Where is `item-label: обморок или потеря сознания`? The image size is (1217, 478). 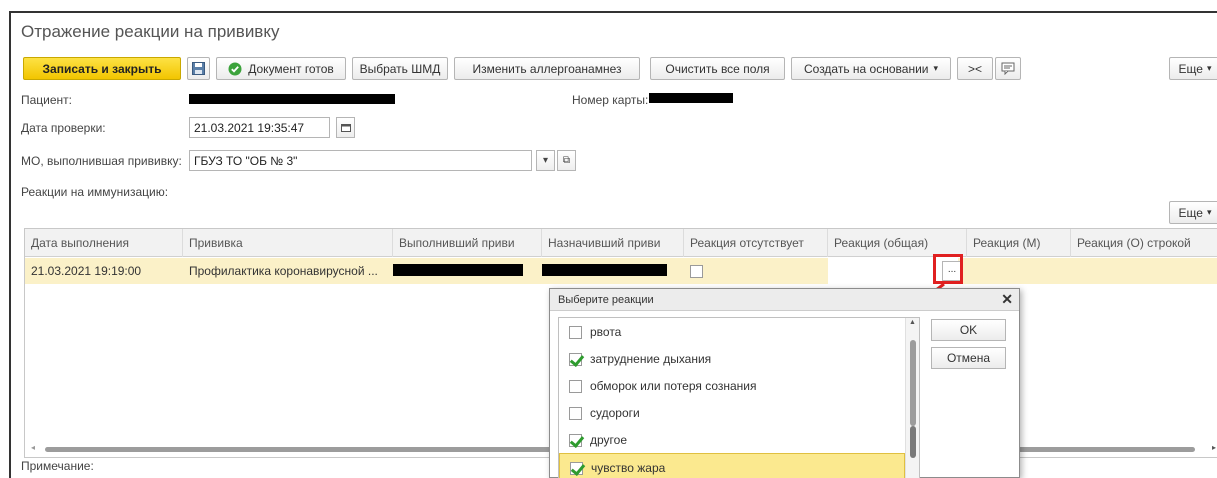
item-label: обморок или потеря сознания is located at coordinates (673, 386).